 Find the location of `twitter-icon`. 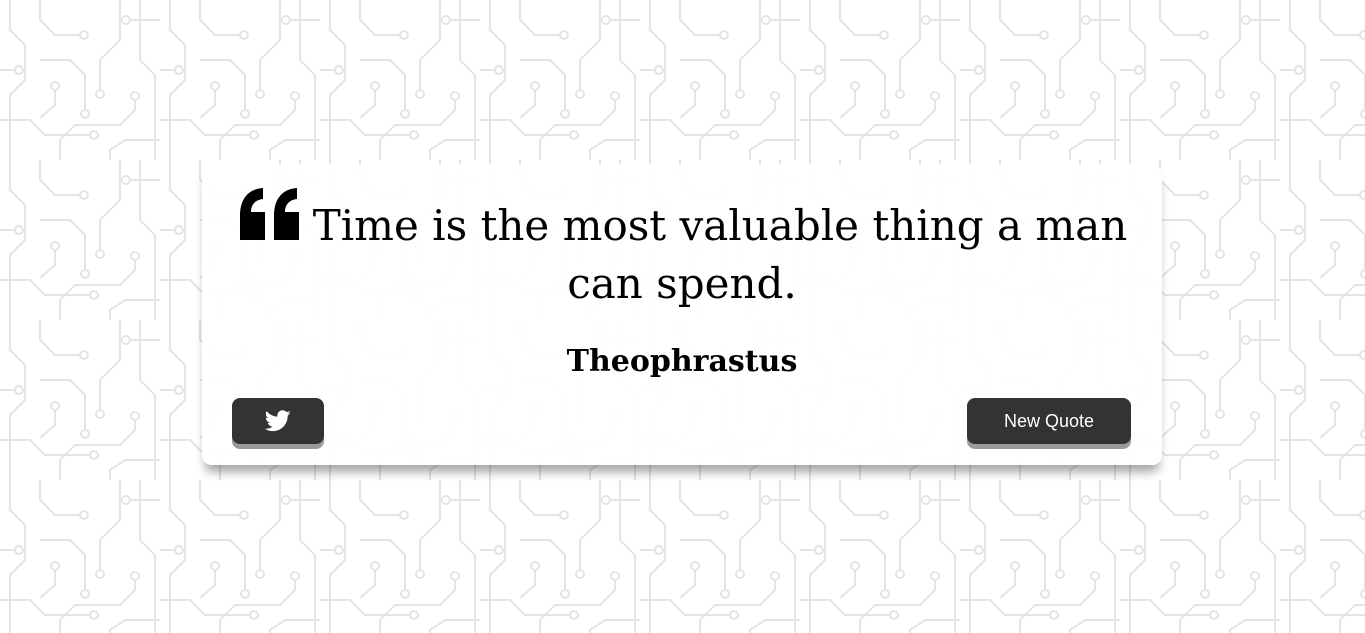

twitter-icon is located at coordinates (278, 421).